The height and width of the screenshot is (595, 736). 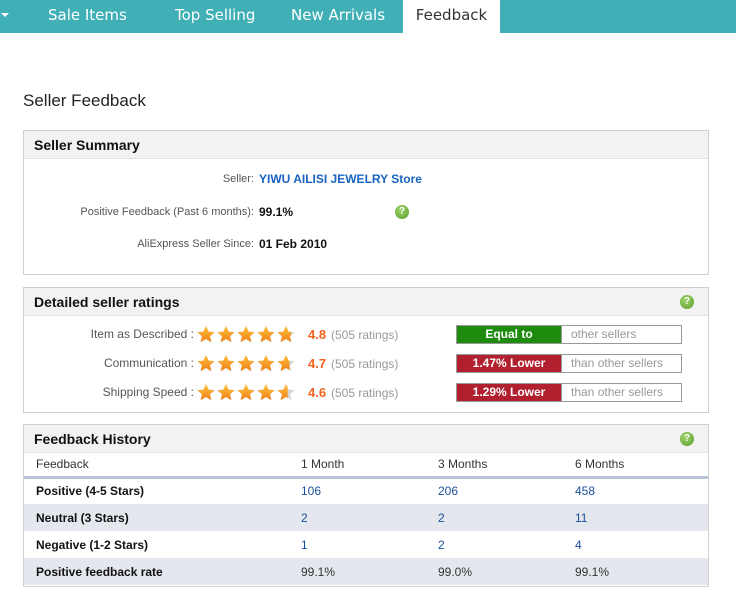 What do you see at coordinates (238, 179) in the screenshot?
I see `seller-label: Seller:` at bounding box center [238, 179].